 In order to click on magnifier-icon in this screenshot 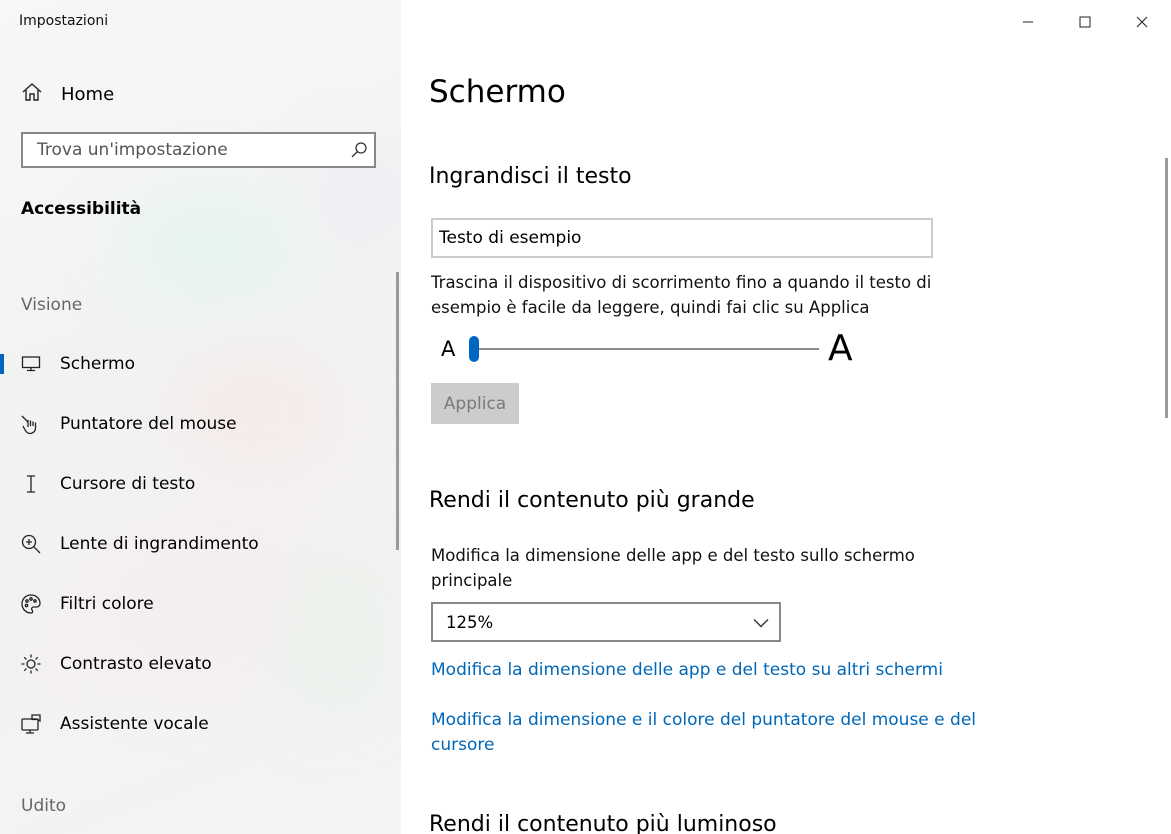, I will do `click(31, 544)`.